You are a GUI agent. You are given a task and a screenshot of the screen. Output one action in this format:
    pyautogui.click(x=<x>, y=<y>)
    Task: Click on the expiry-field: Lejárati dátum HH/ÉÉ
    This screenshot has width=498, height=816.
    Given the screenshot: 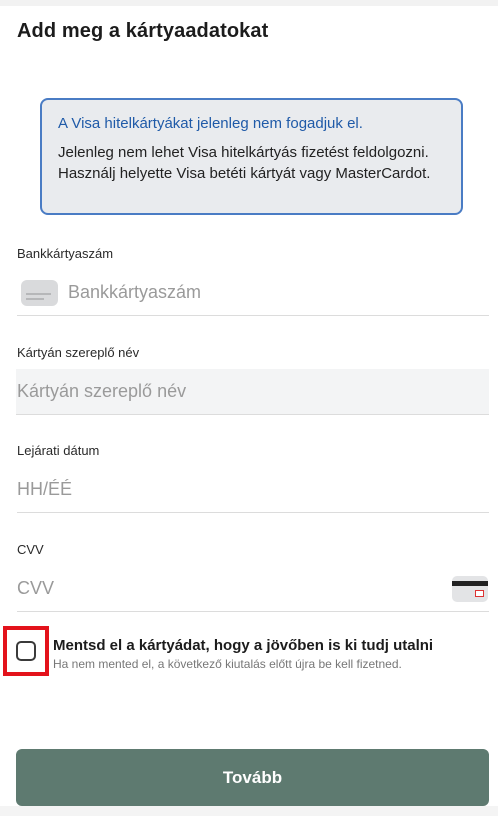 What is the action you would take?
    pyautogui.click(x=253, y=478)
    